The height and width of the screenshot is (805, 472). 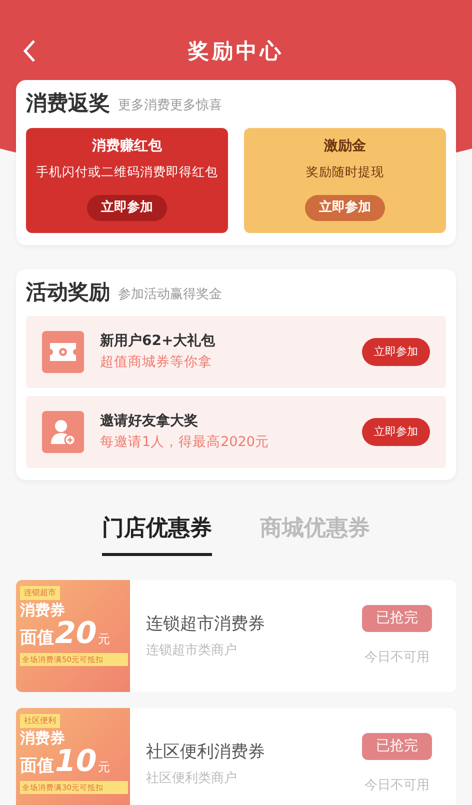 I want to click on section-title: 活动奖励, so click(x=68, y=292).